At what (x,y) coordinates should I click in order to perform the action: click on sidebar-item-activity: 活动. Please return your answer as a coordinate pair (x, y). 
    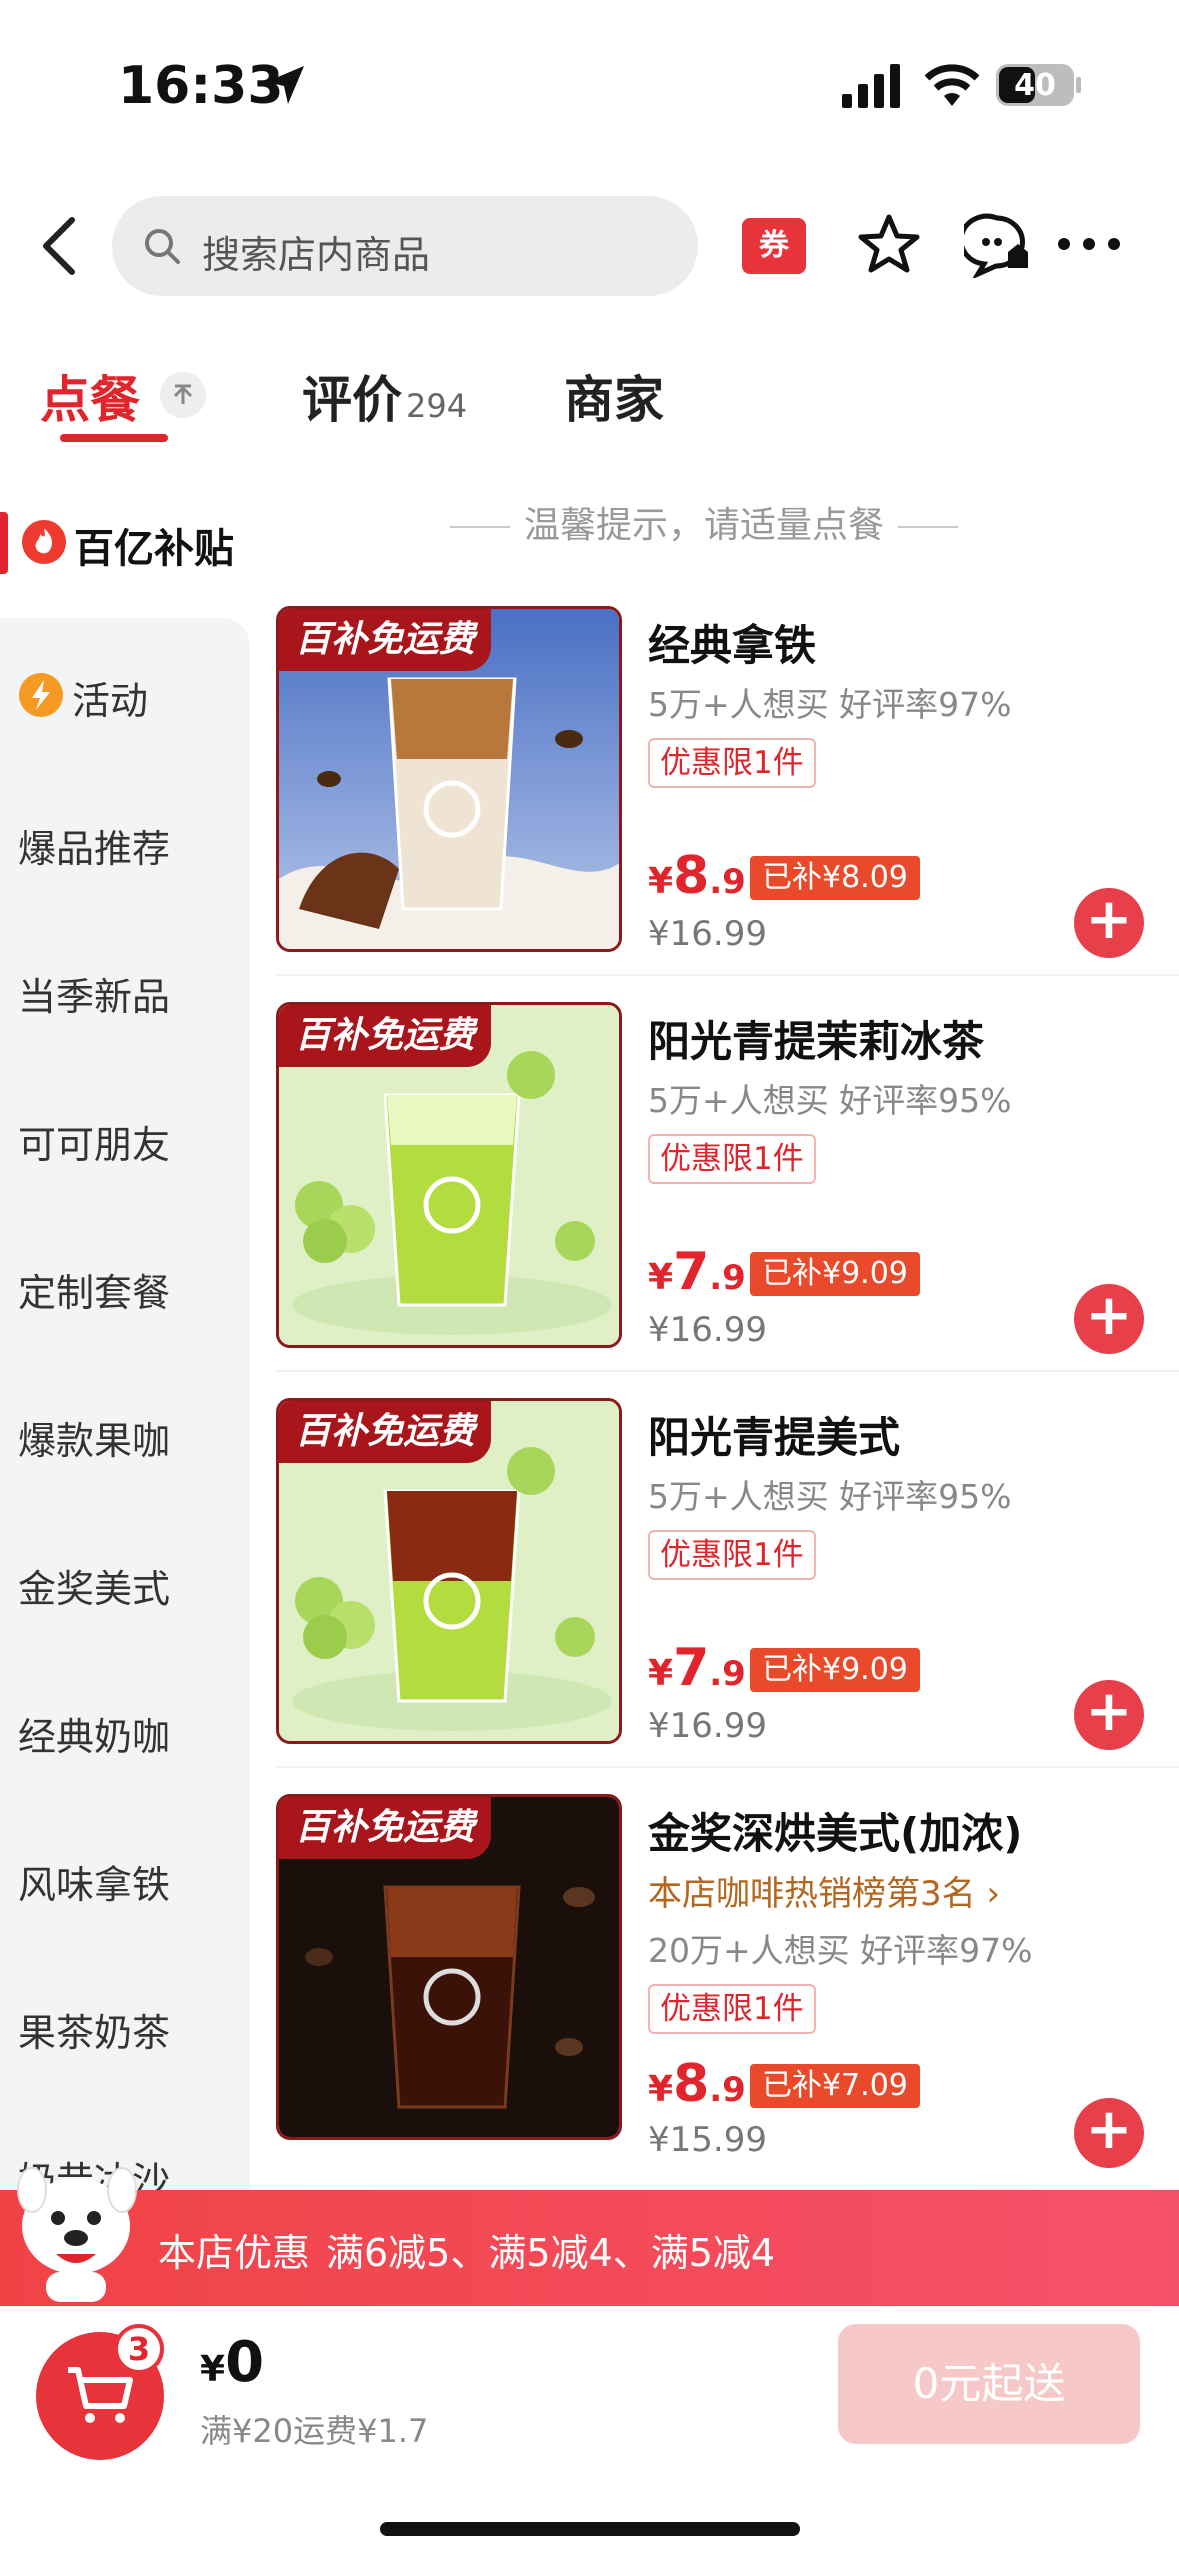
    Looking at the image, I should click on (83, 697).